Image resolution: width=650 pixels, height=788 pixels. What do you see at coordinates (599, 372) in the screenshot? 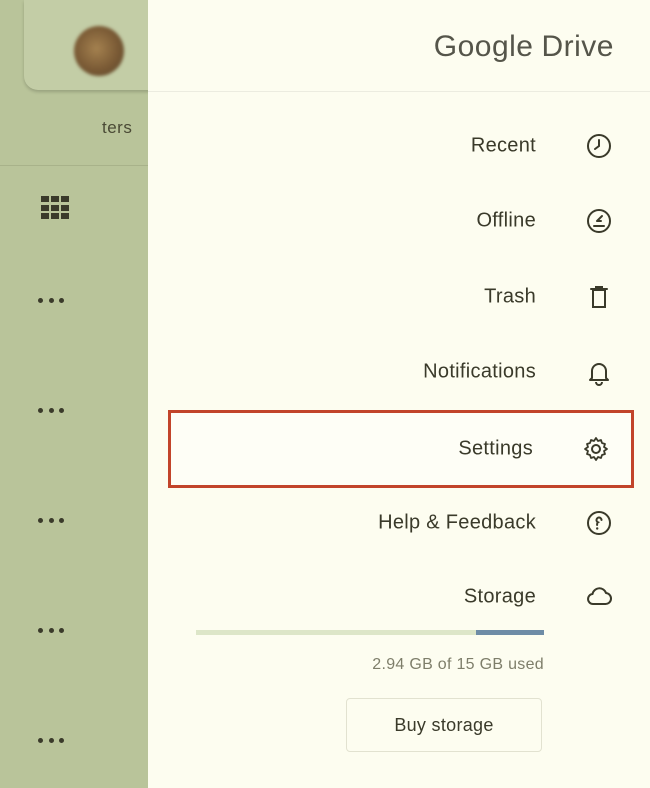
I see `bell-icon` at bounding box center [599, 372].